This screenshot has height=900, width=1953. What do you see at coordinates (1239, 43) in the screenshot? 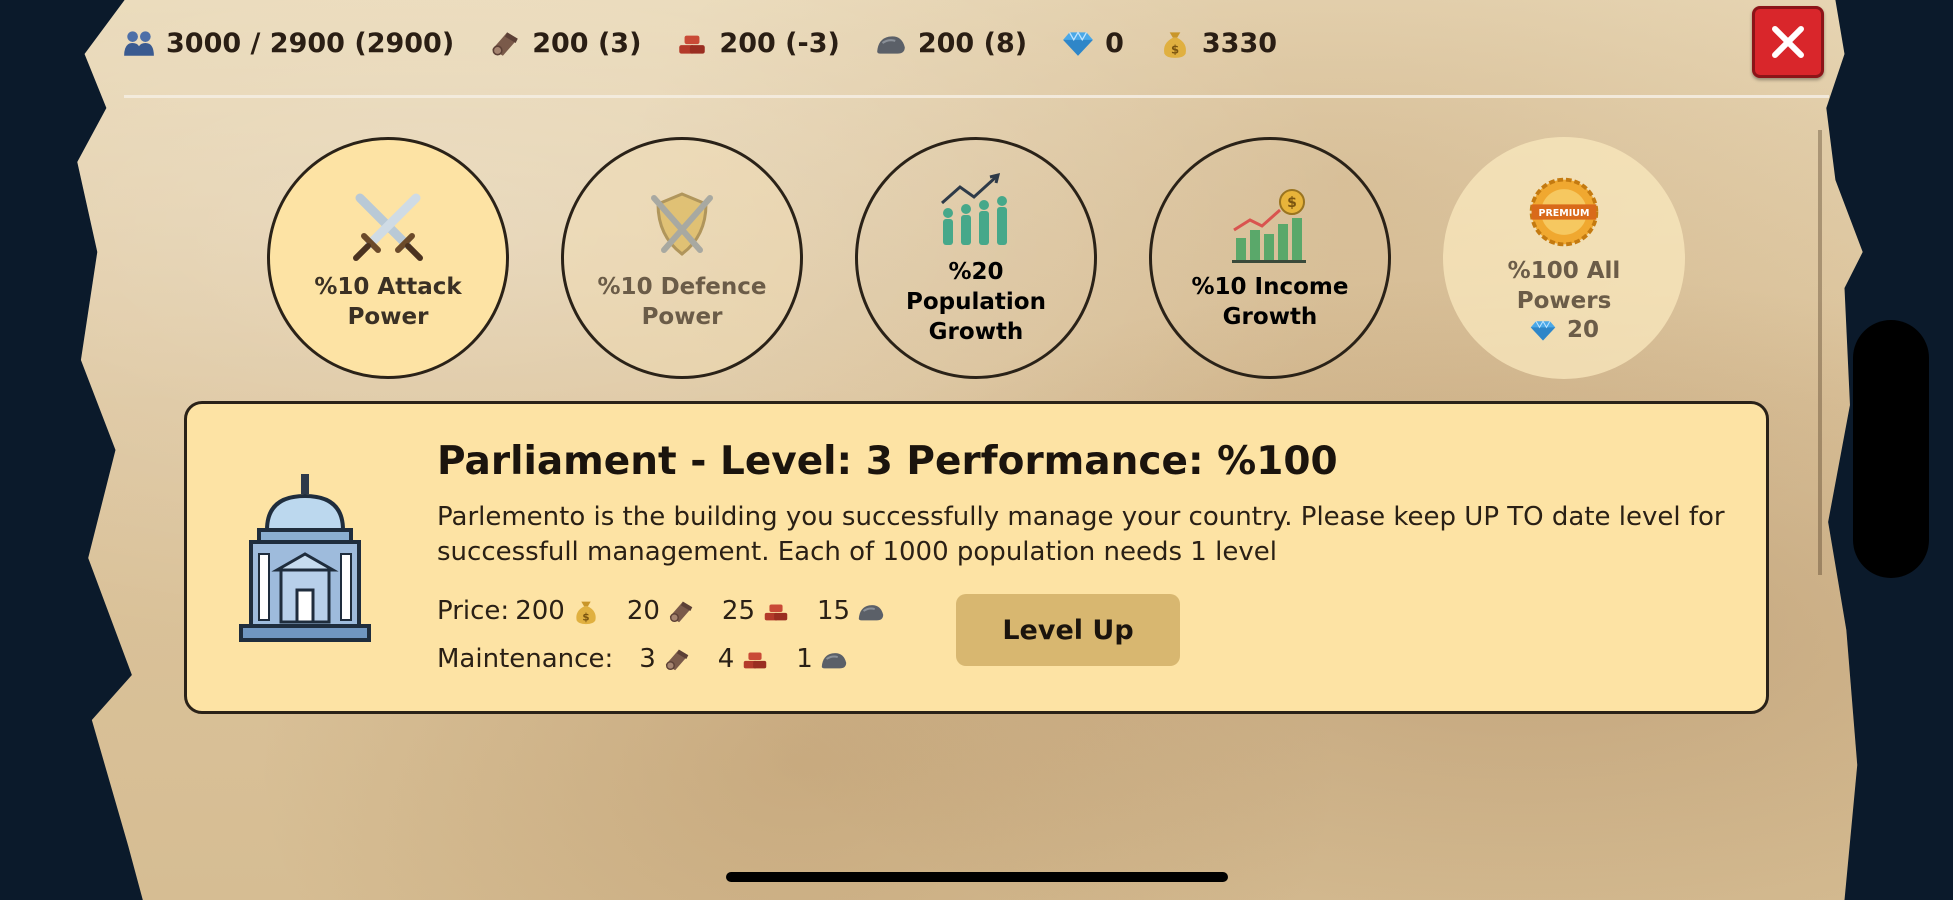
I see `gold-value: 3330` at bounding box center [1239, 43].